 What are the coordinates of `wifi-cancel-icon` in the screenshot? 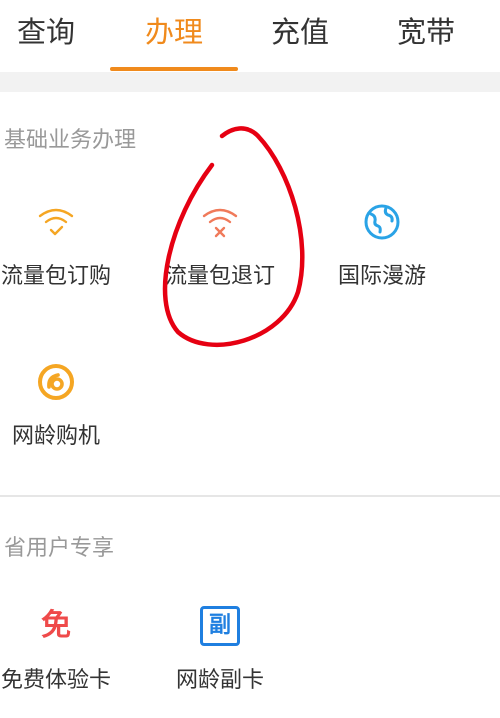 It's located at (220, 223).